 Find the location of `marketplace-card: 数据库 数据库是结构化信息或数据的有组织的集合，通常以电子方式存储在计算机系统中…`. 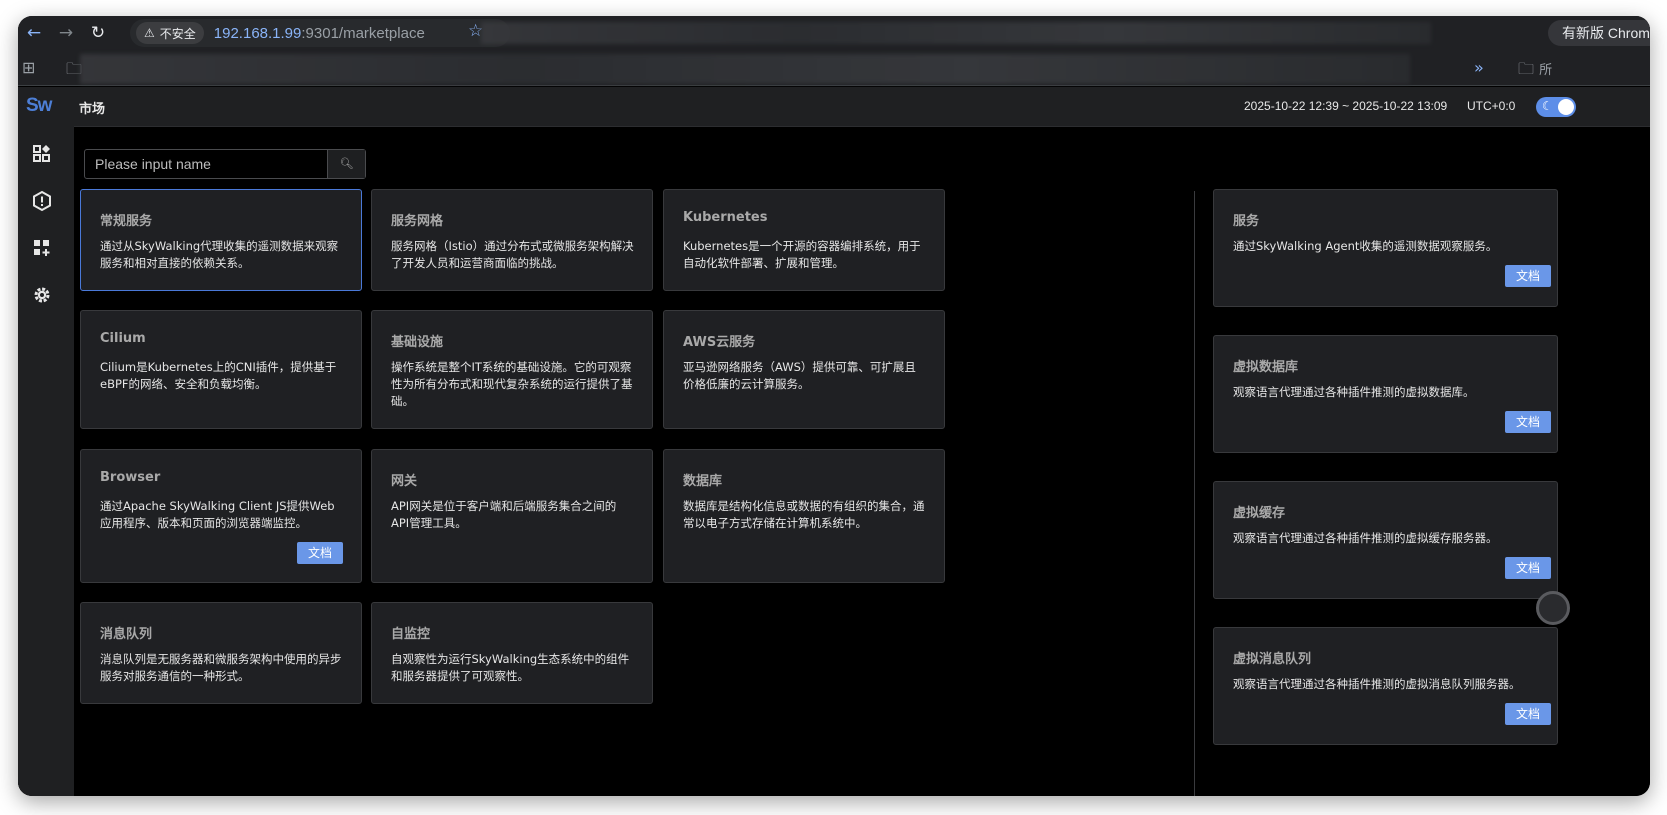

marketplace-card: 数据库 数据库是结构化信息或数据的有组织的集合，通常以电子方式存储在计算机系统中… is located at coordinates (804, 516).